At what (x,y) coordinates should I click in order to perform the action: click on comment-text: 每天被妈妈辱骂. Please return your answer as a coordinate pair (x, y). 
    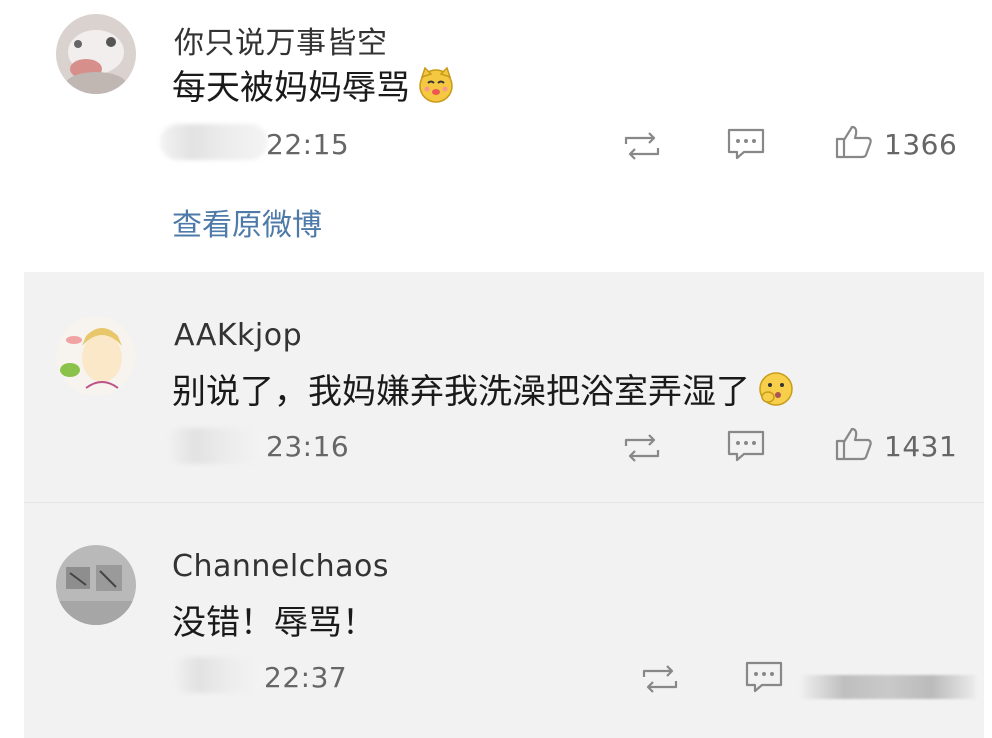
    Looking at the image, I should click on (314, 84).